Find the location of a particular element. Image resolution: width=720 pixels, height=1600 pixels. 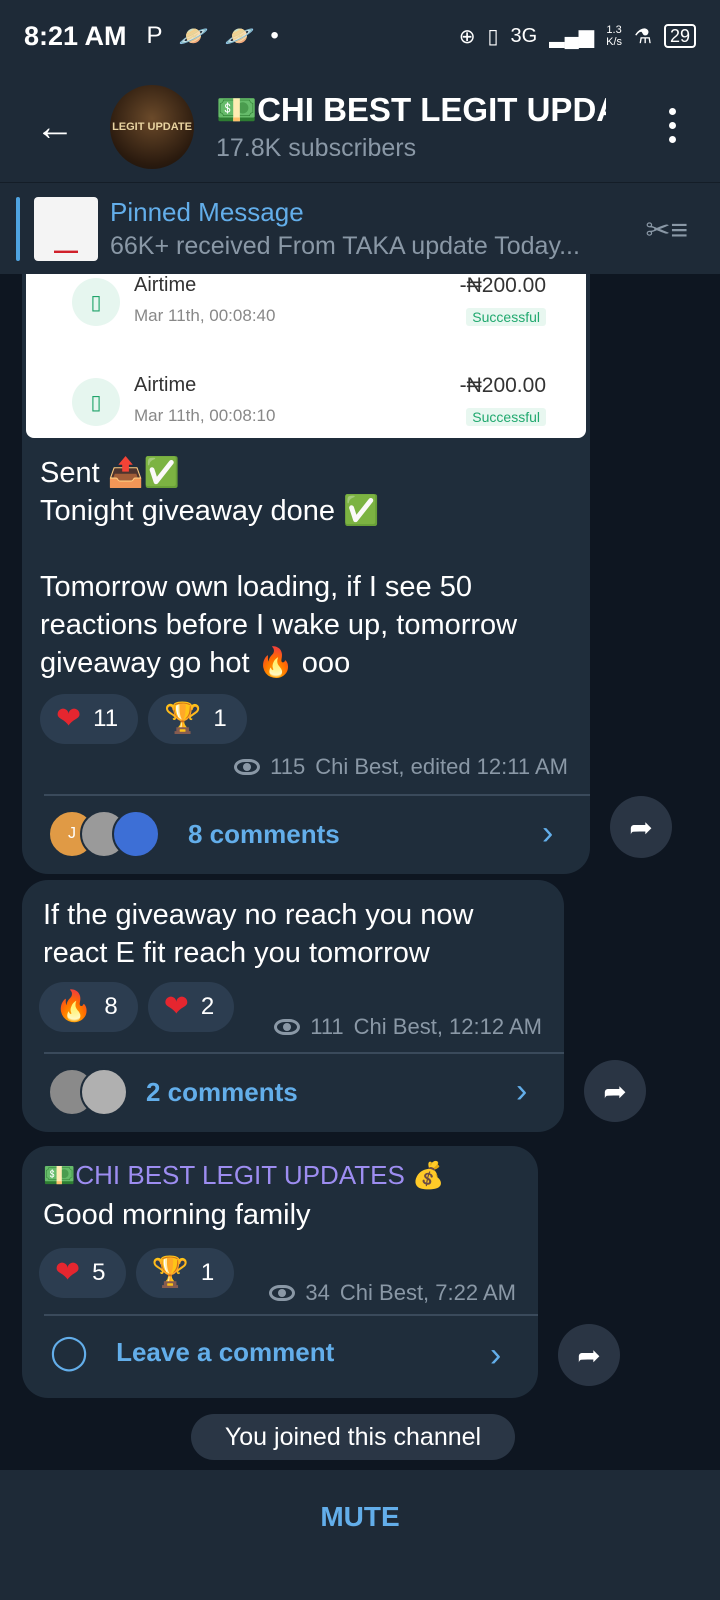

reactions-row: 🔥 8 ❤ 2 is located at coordinates (137, 1007).